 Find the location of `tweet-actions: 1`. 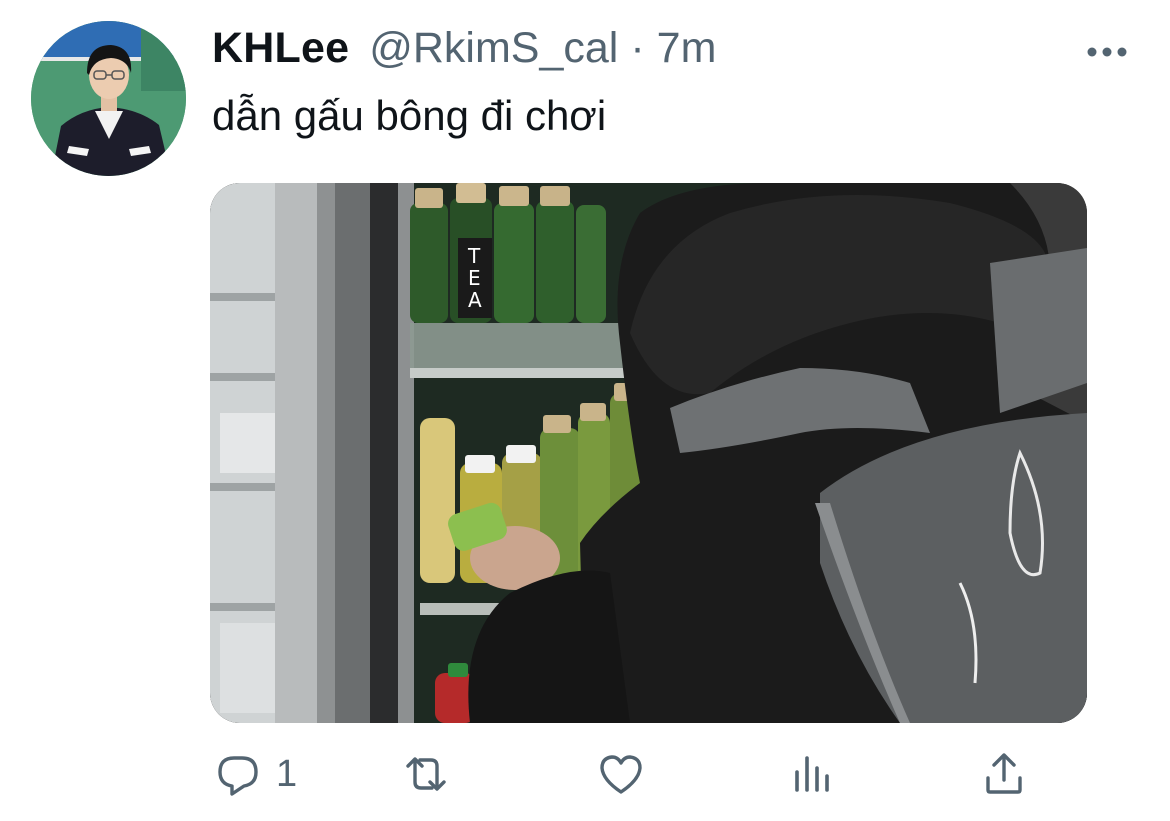

tweet-actions: 1 is located at coordinates (585, 775).